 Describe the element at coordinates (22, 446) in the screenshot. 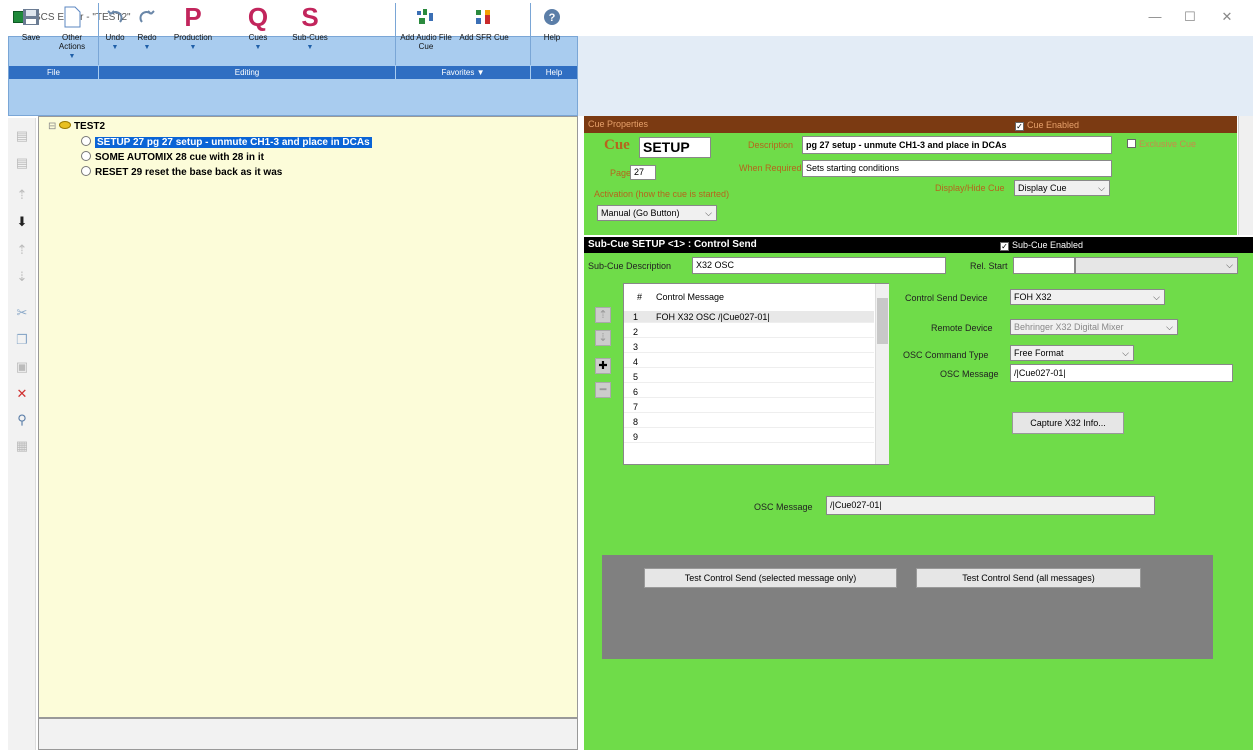

I see `renumber-icon: ▦` at that location.